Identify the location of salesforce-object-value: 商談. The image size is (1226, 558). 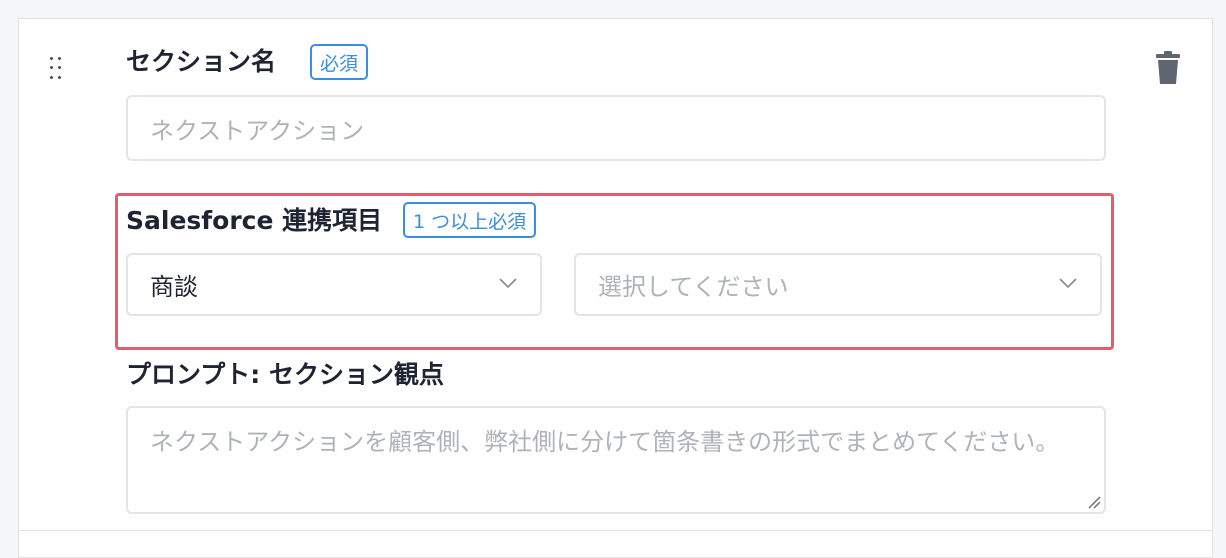
(174, 287).